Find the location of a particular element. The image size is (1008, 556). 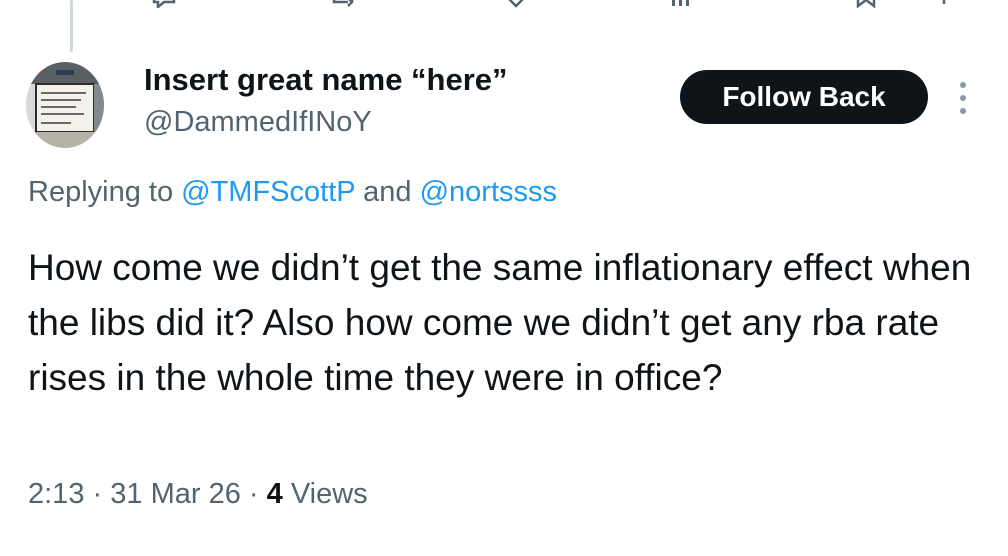

tweet-date: 31 Mar 26 is located at coordinates (175, 494).